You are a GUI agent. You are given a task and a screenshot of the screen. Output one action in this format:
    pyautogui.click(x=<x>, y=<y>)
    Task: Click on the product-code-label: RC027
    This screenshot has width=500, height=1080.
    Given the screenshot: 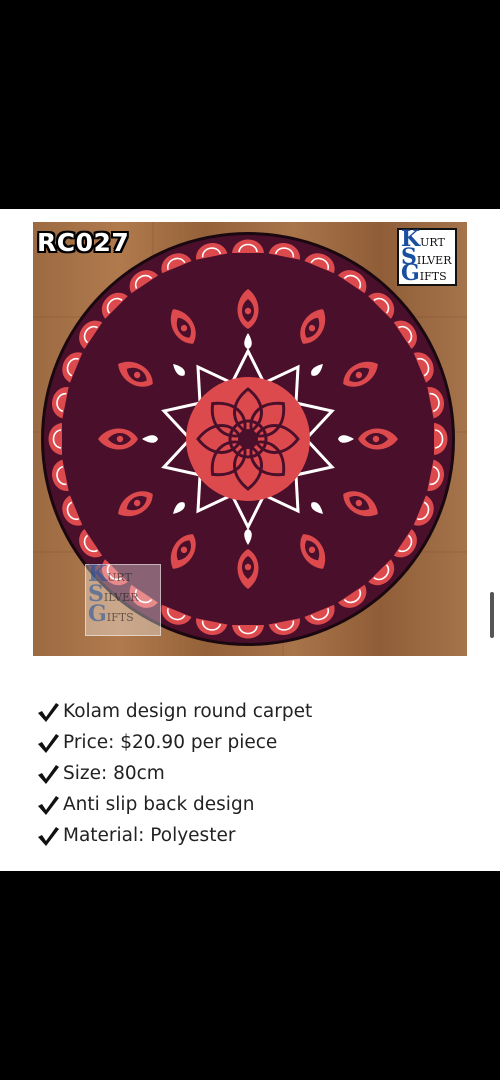 What is the action you would take?
    pyautogui.click(x=83, y=242)
    